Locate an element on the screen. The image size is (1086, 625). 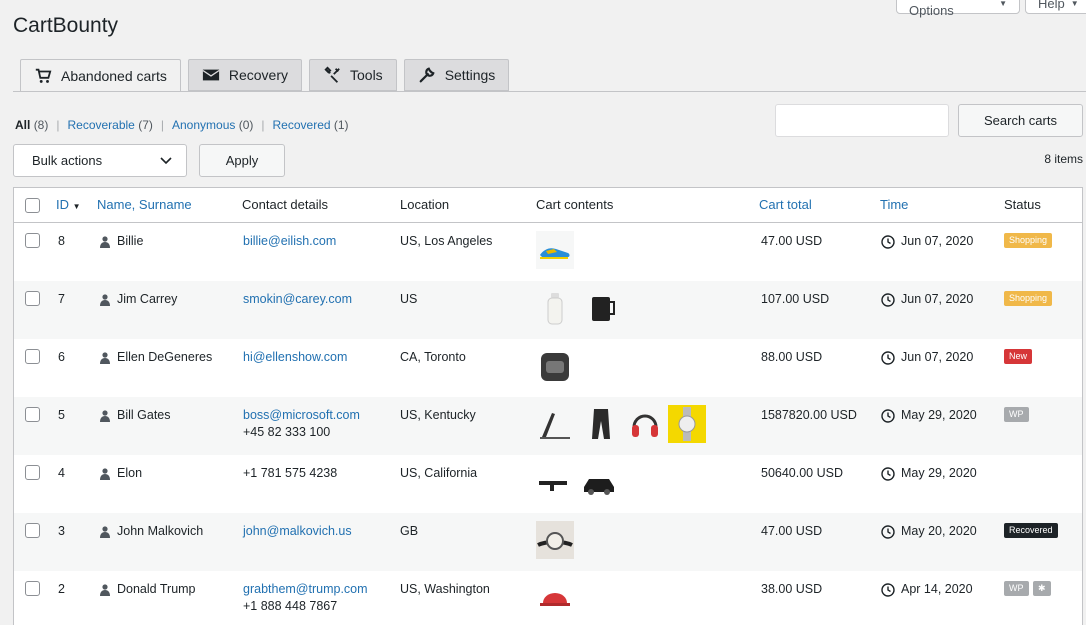
tab-label: Tools is located at coordinates (366, 75).